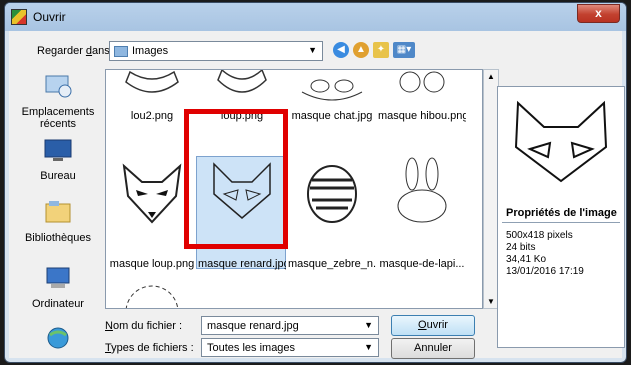 The image size is (631, 365). Describe the element at coordinates (561, 141) in the screenshot. I see `fox-mask-preview-icon` at that location.